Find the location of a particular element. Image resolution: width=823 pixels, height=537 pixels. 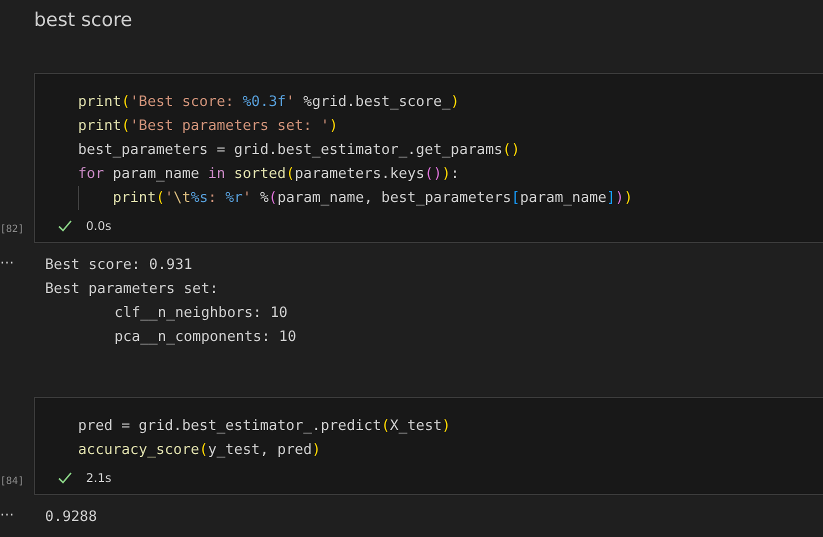

code-line: print('Best score: %0.3f' %grid.best_score_) is located at coordinates (269, 102).